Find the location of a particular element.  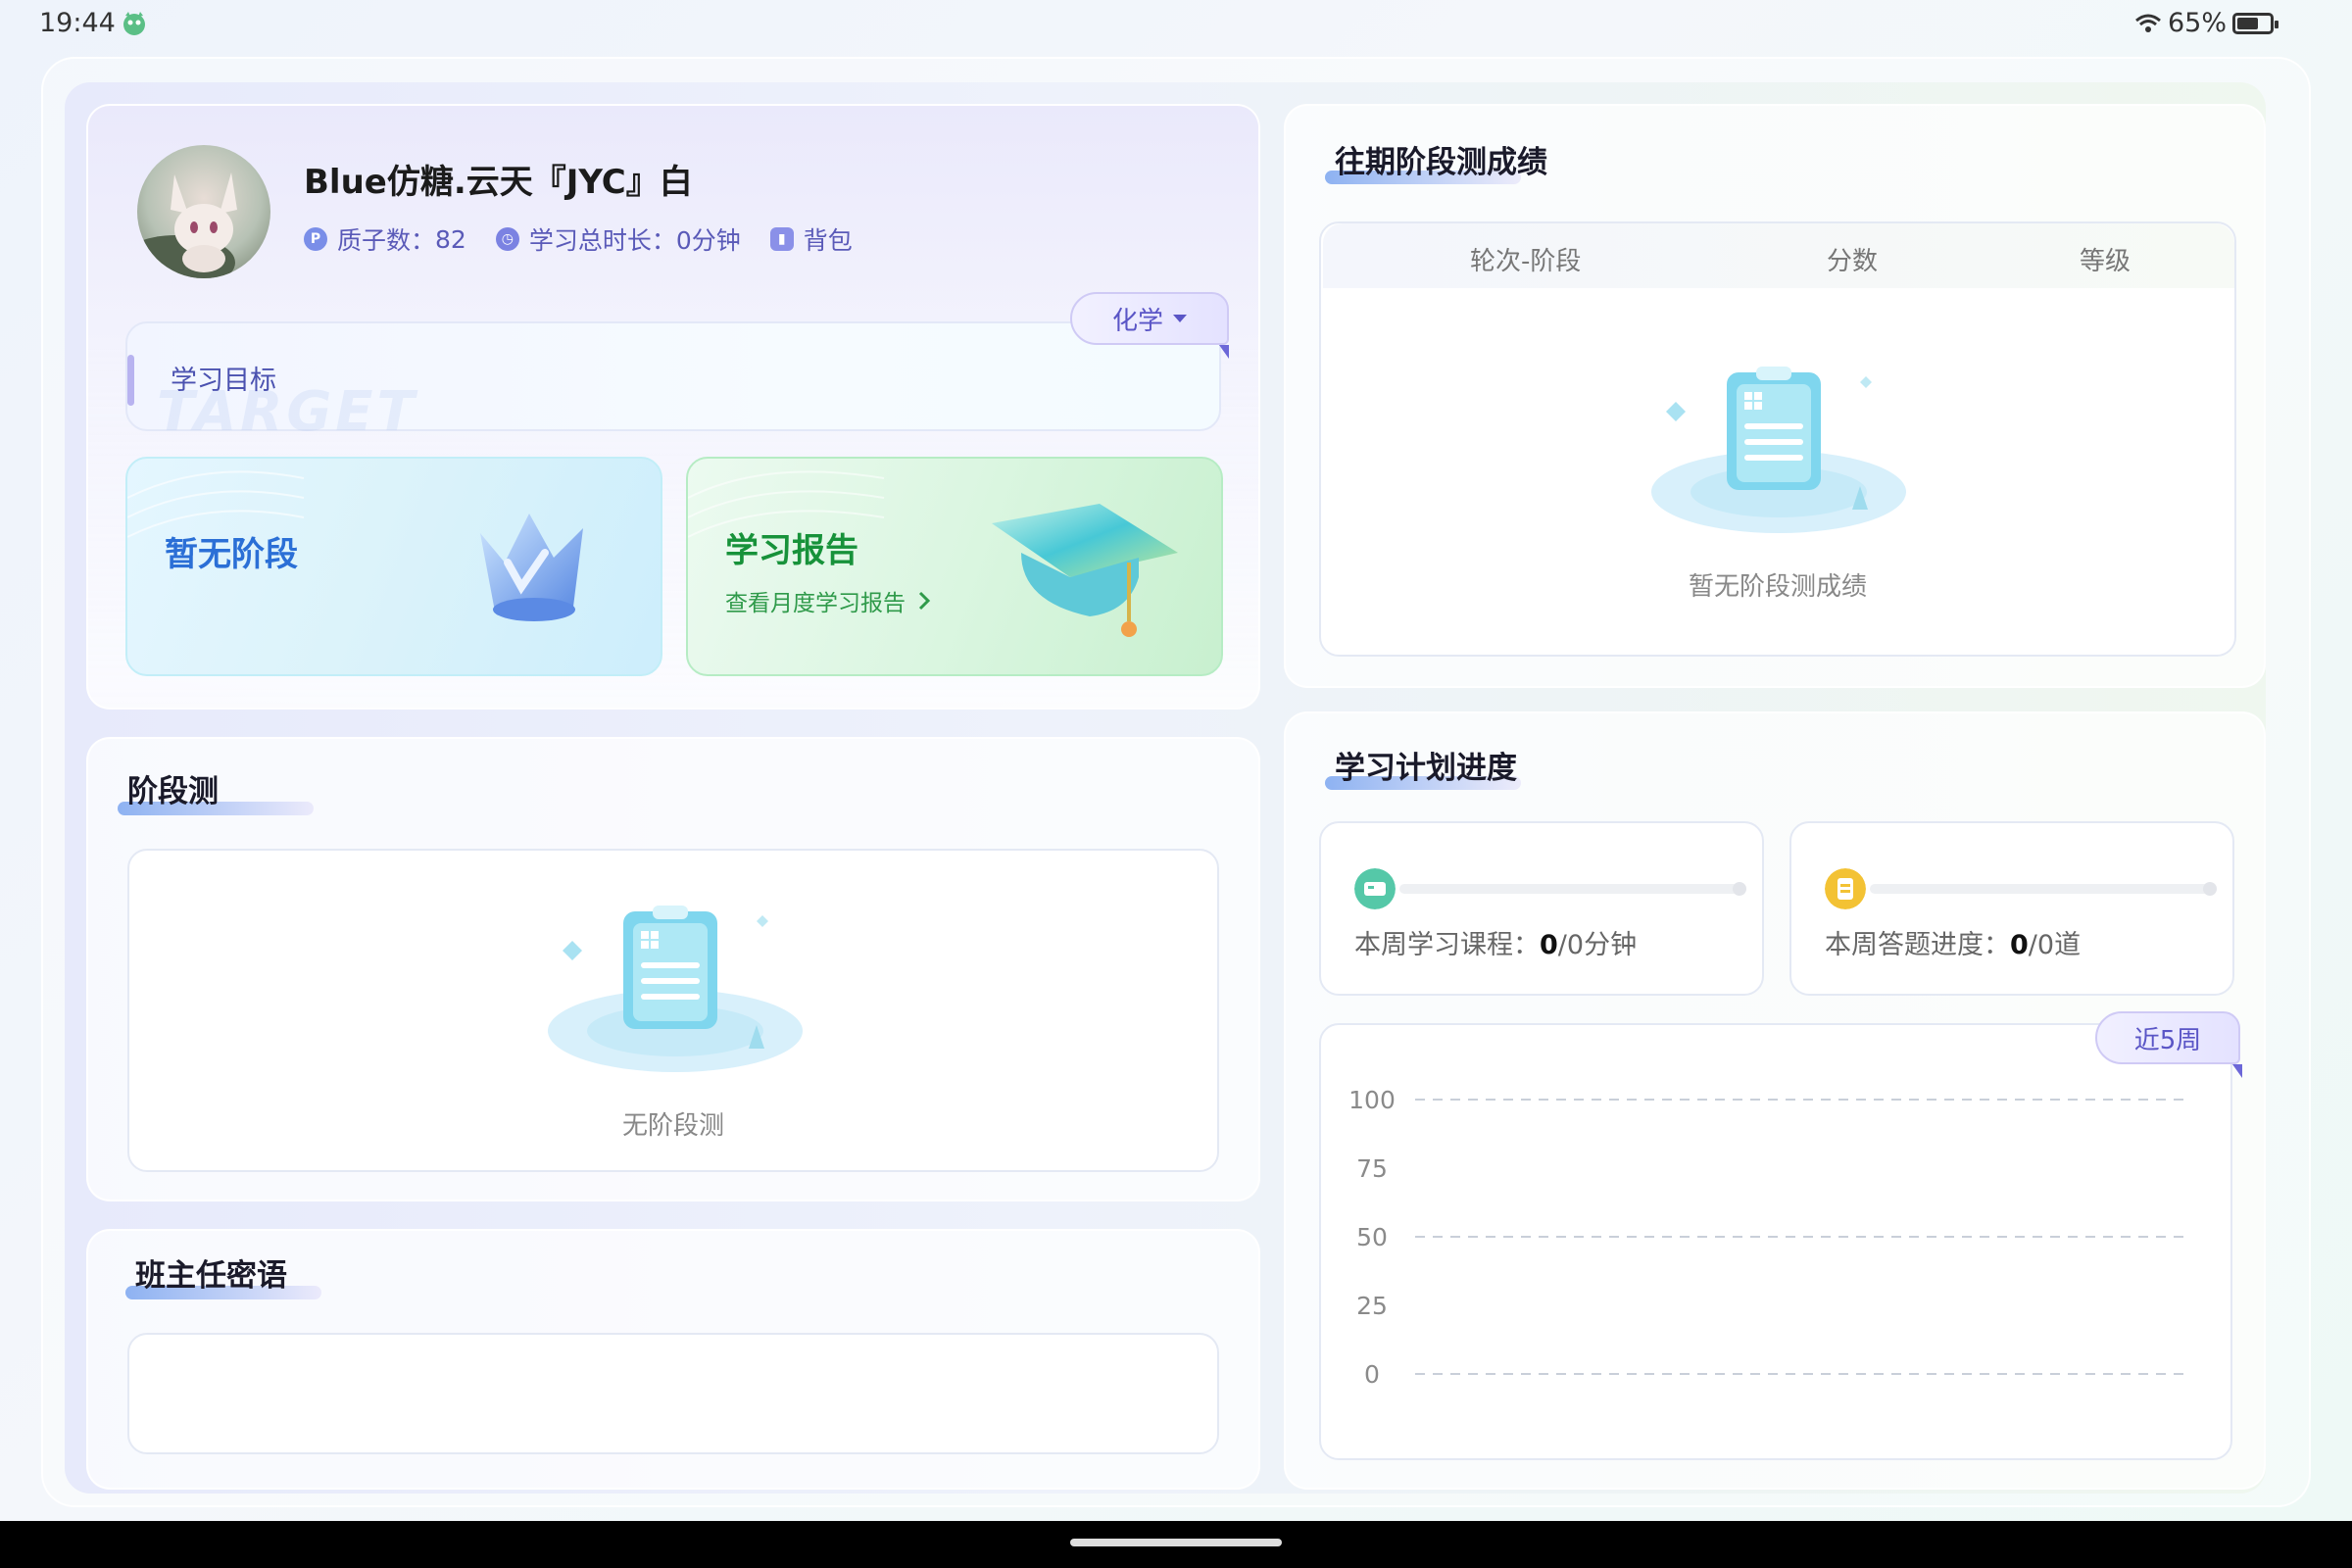

subject-label: 化学 is located at coordinates (1137, 321).